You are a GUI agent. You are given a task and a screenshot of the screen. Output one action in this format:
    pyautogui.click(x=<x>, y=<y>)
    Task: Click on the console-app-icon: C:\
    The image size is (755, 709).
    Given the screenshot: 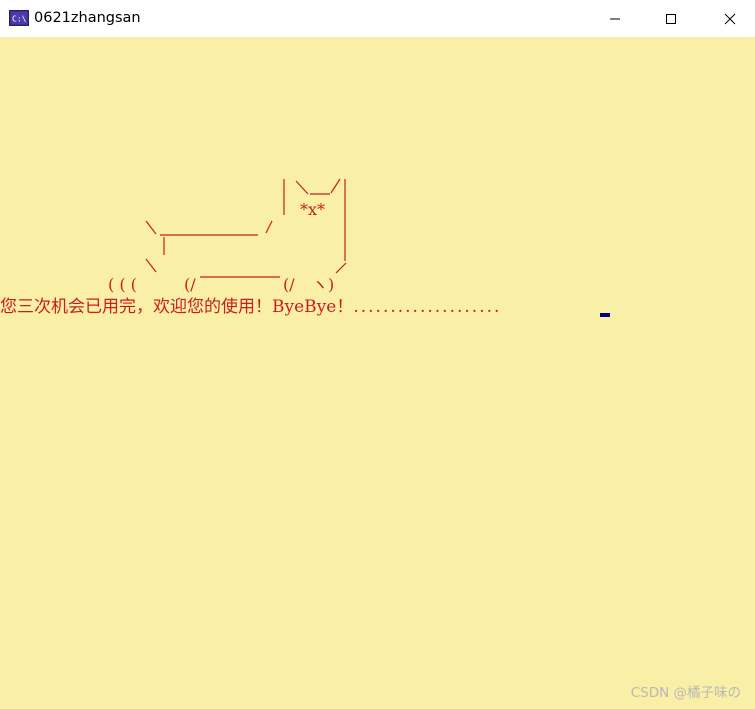 What is the action you would take?
    pyautogui.click(x=19, y=18)
    